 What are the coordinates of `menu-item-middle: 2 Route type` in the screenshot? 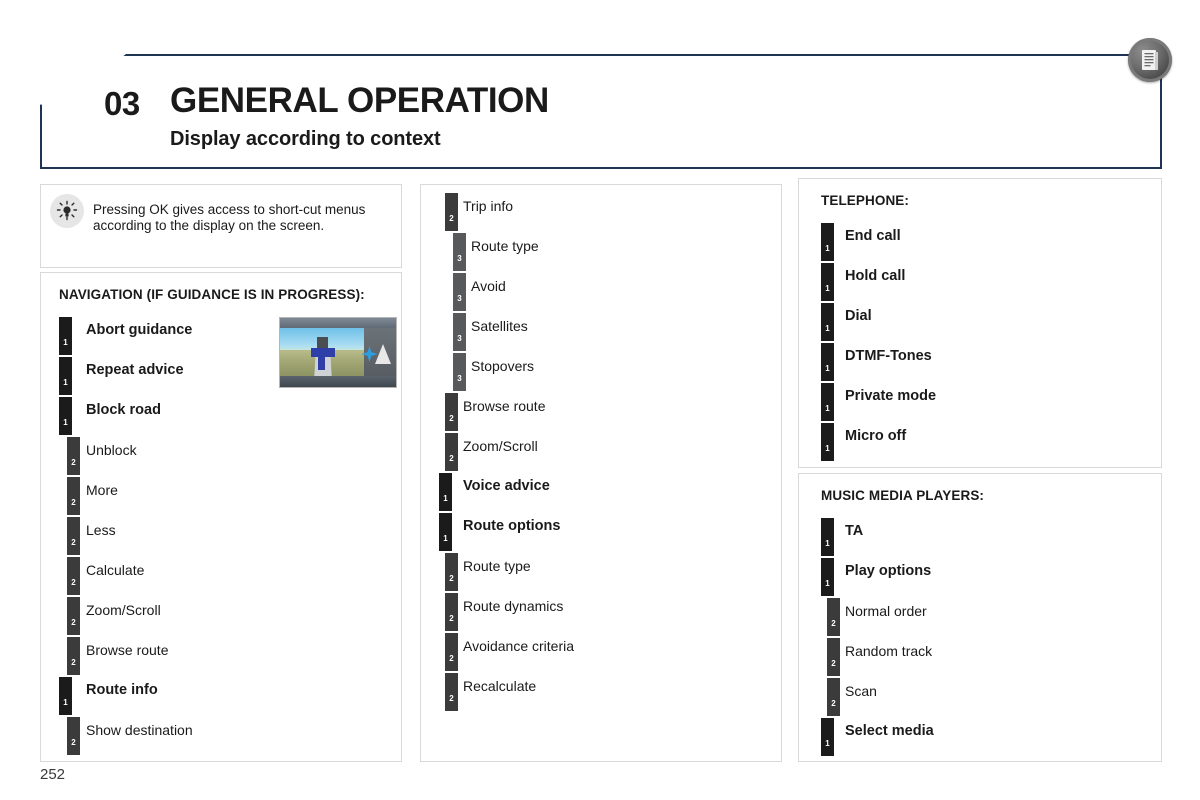 It's located at (601, 573).